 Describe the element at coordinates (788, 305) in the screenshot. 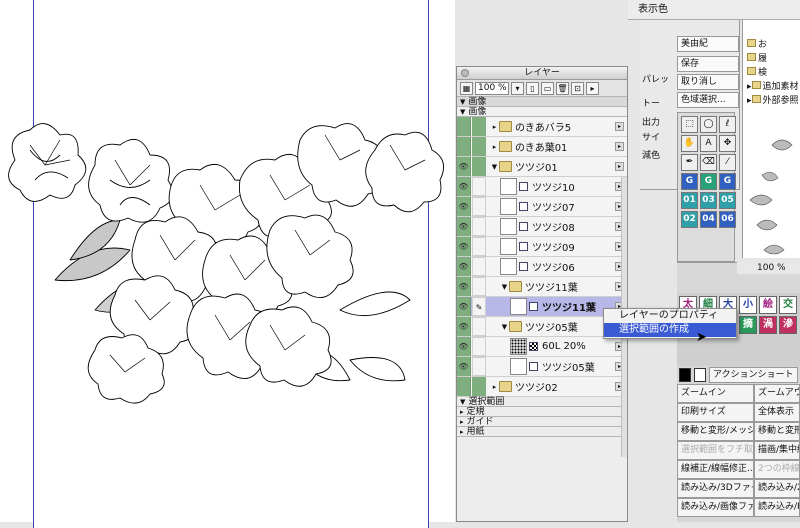

I see `pattern-tile: 交` at that location.